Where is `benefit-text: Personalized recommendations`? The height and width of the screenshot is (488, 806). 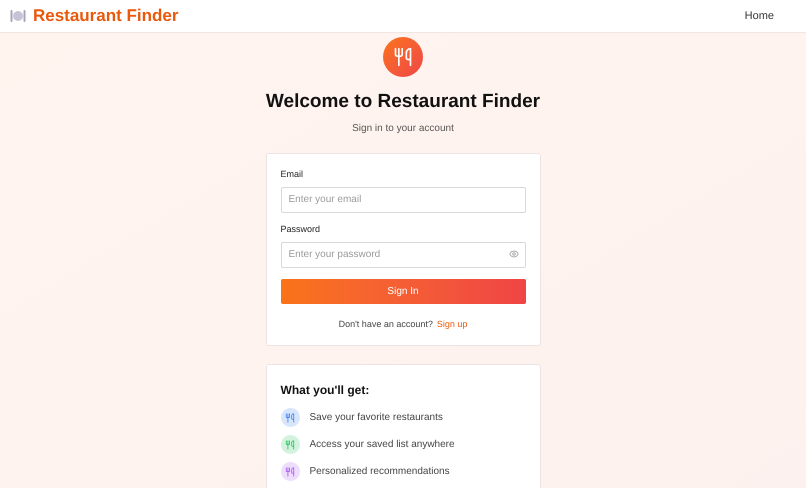
benefit-text: Personalized recommendations is located at coordinates (380, 472).